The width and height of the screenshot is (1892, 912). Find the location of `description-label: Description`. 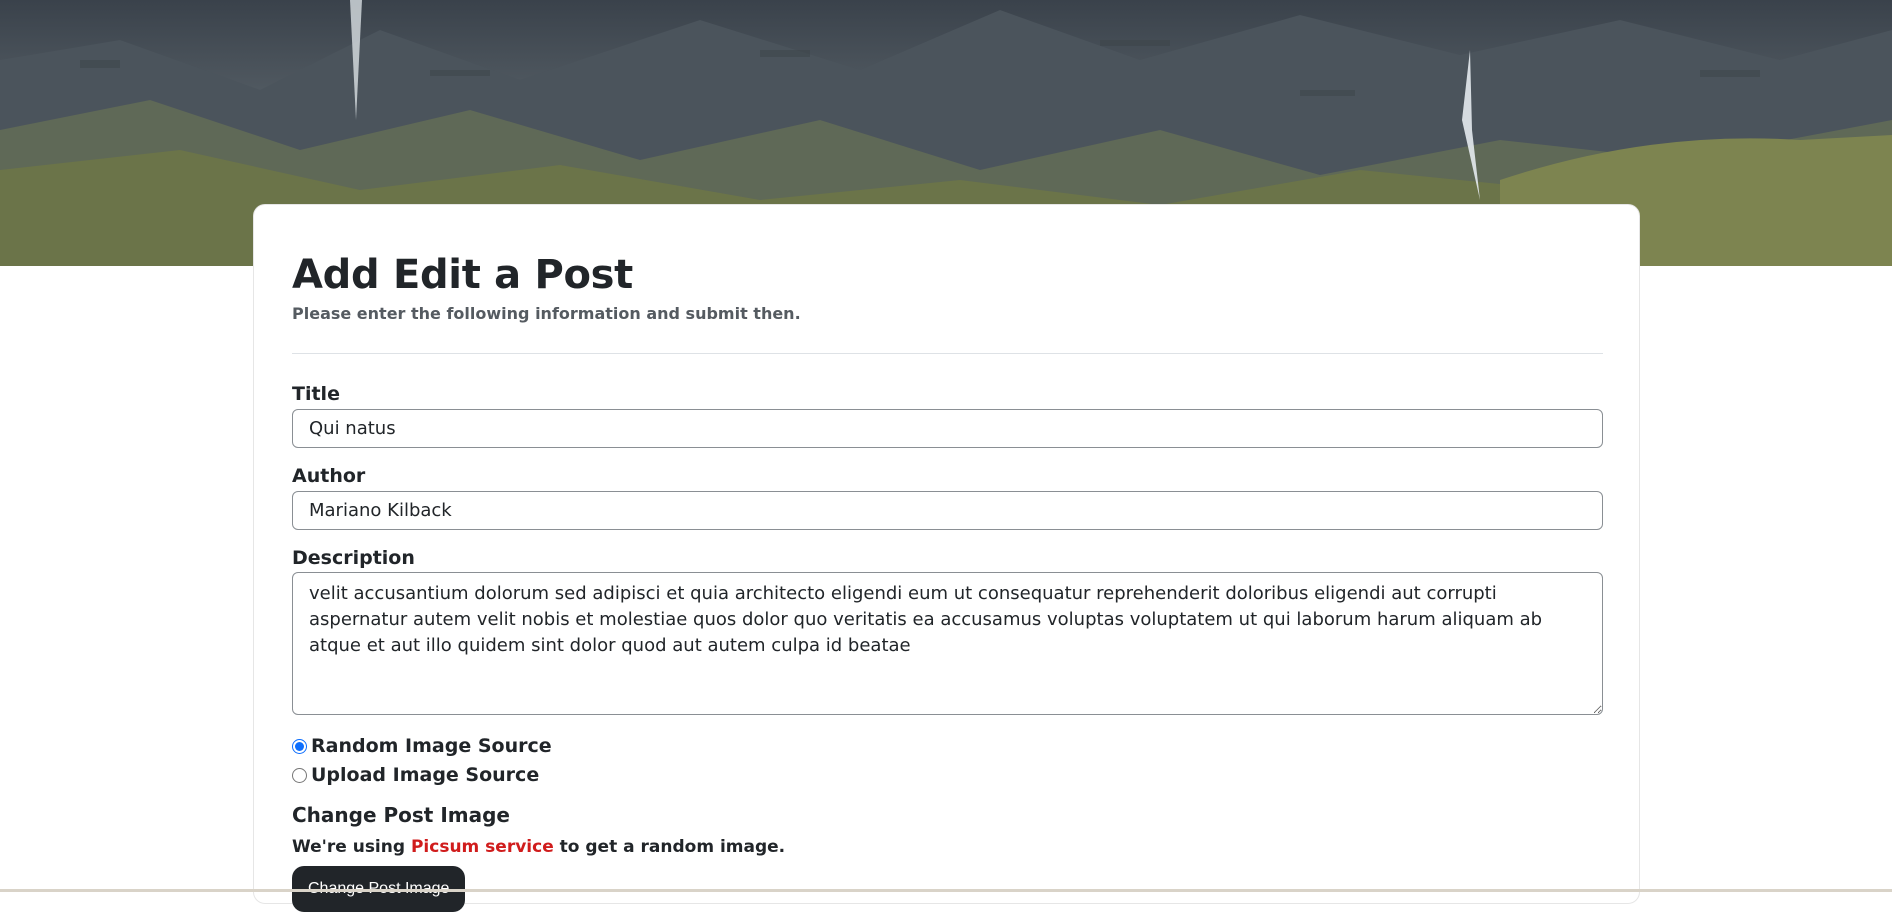

description-label: Description is located at coordinates (353, 558).